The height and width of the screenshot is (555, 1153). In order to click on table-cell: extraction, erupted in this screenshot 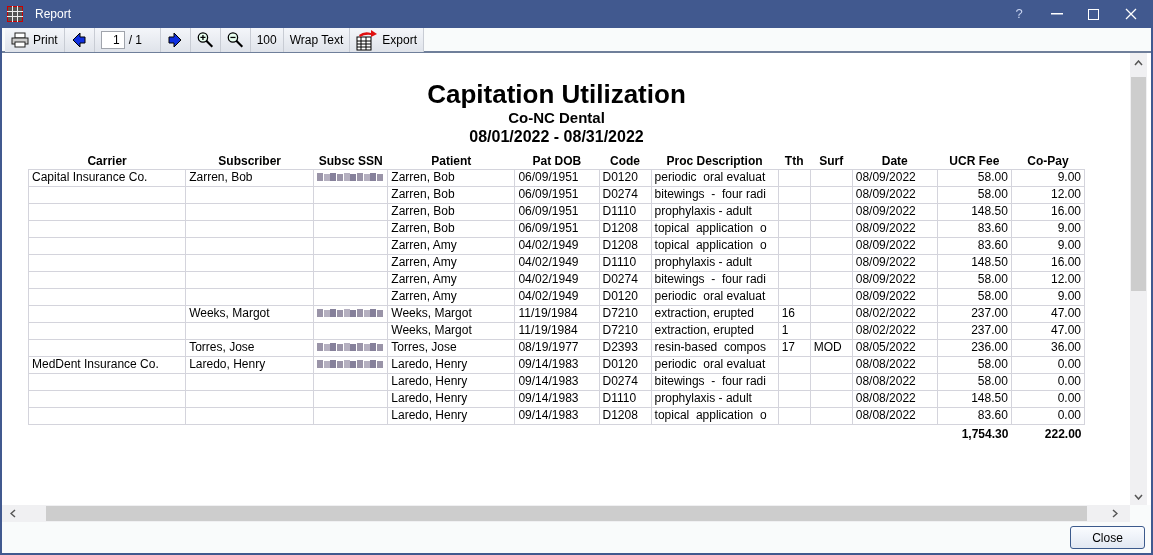, I will do `click(715, 313)`.